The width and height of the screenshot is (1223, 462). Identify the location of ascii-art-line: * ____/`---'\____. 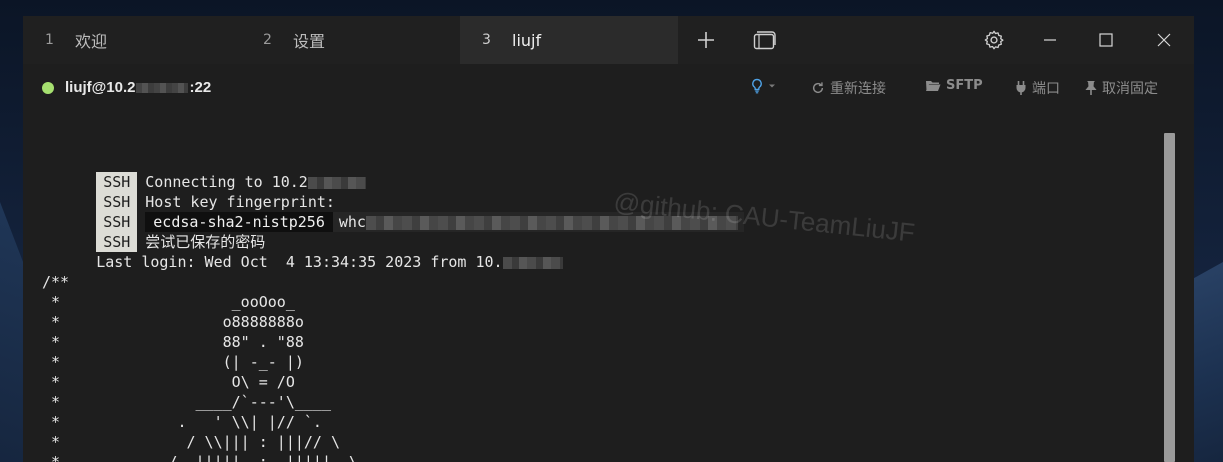
(186, 402).